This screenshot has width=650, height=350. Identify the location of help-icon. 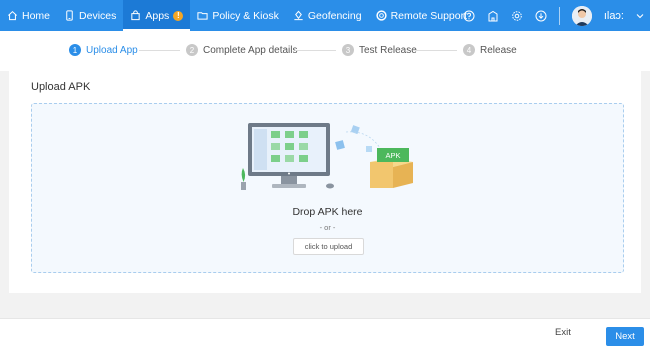
(469, 15).